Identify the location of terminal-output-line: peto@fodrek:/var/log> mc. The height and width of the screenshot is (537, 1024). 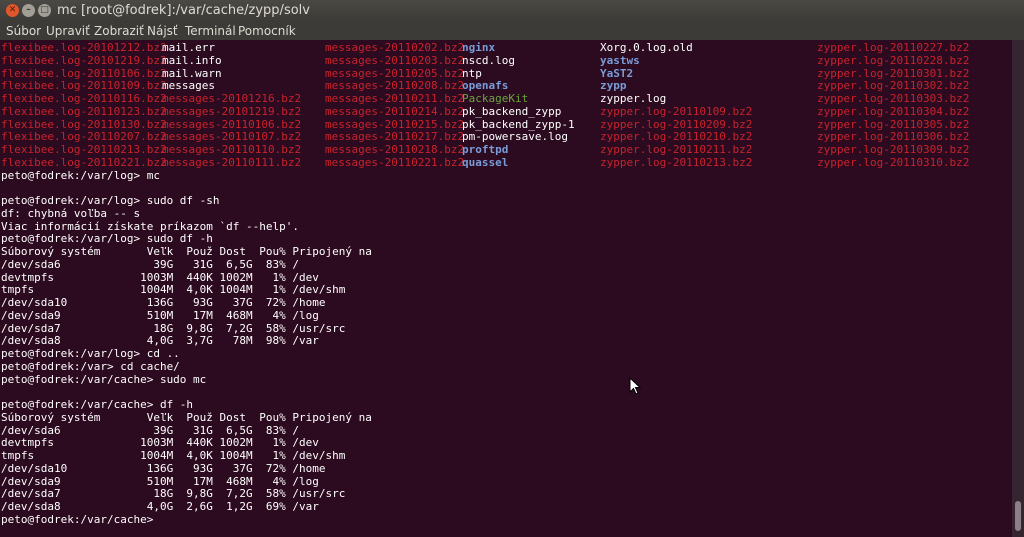
(80, 175).